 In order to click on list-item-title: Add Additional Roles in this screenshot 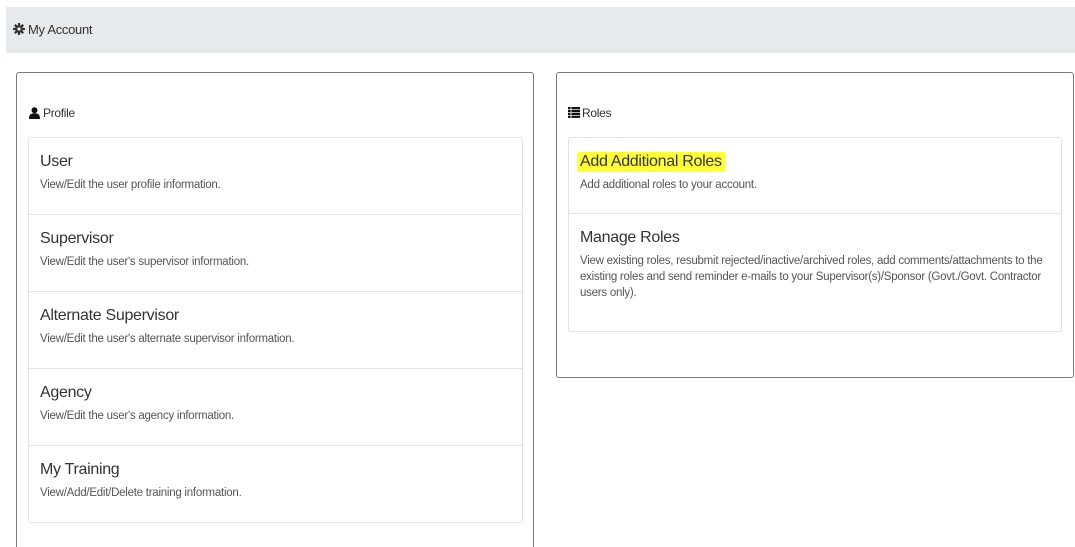, I will do `click(651, 162)`.